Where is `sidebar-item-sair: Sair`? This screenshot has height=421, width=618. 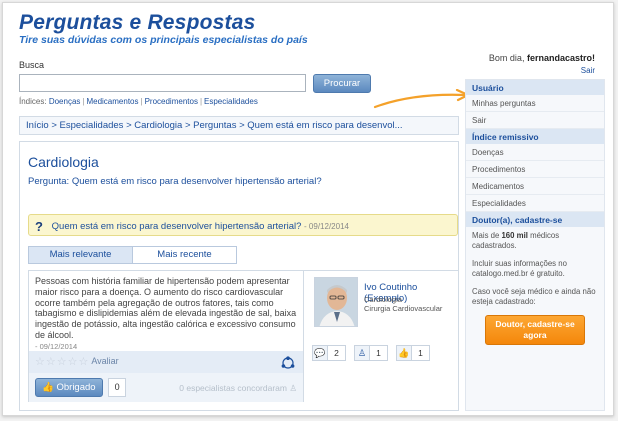
sidebar-item-sair: Sair is located at coordinates (535, 120).